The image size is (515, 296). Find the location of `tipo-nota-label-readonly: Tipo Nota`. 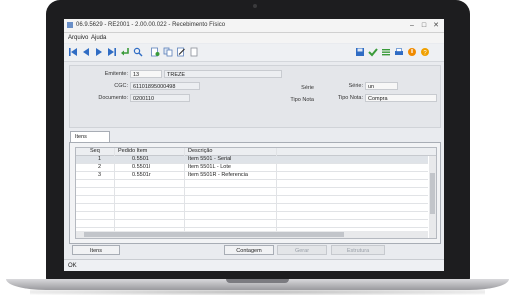

tipo-nota-label-readonly: Tipo Nota is located at coordinates (302, 100).